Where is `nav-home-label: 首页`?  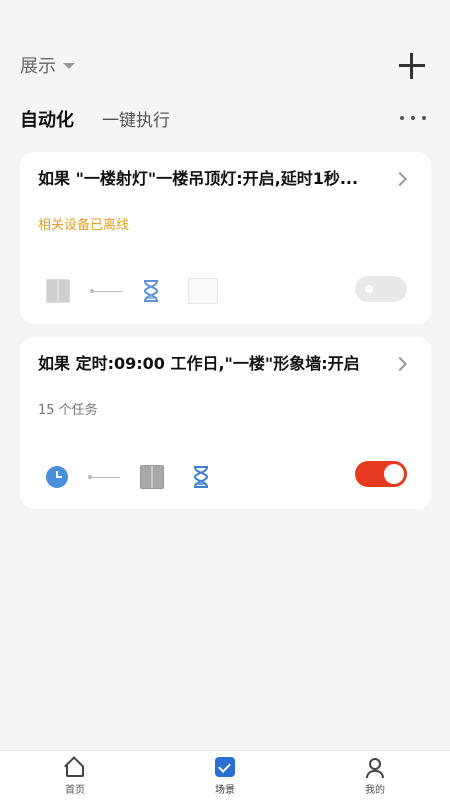
nav-home-label: 首页 is located at coordinates (75, 790).